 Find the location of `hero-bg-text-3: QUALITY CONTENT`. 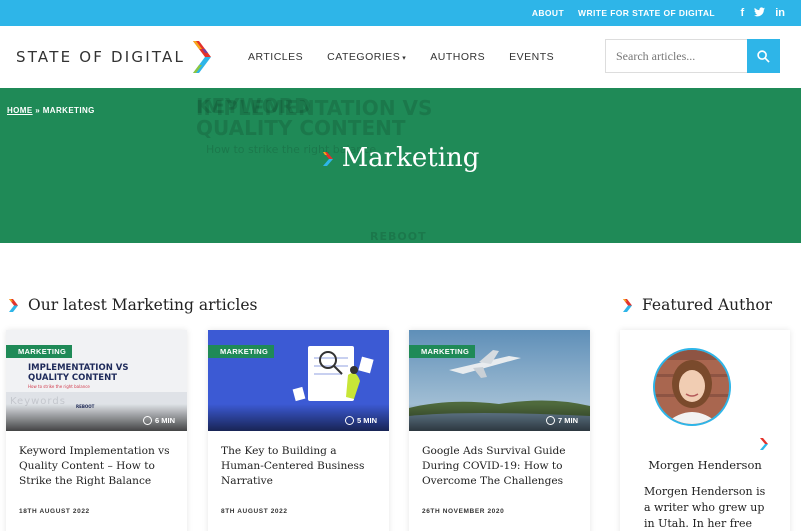

hero-bg-text-3: QUALITY CONTENT is located at coordinates (301, 128).